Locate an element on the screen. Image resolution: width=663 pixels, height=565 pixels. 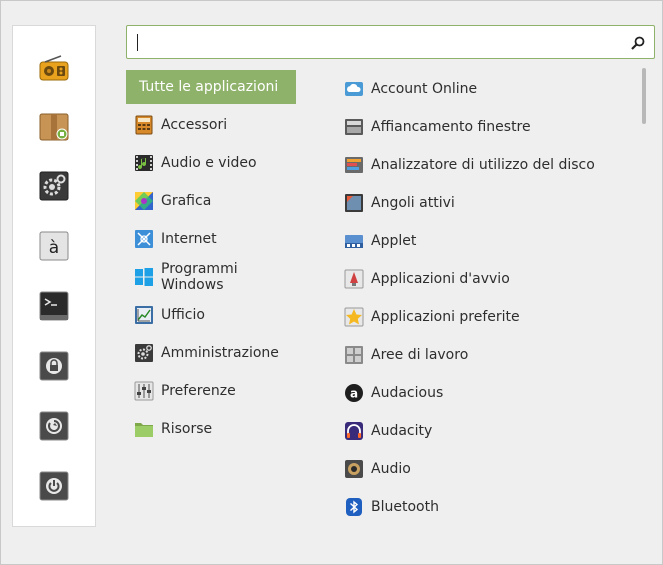
accessories-icon is located at coordinates (144, 125).